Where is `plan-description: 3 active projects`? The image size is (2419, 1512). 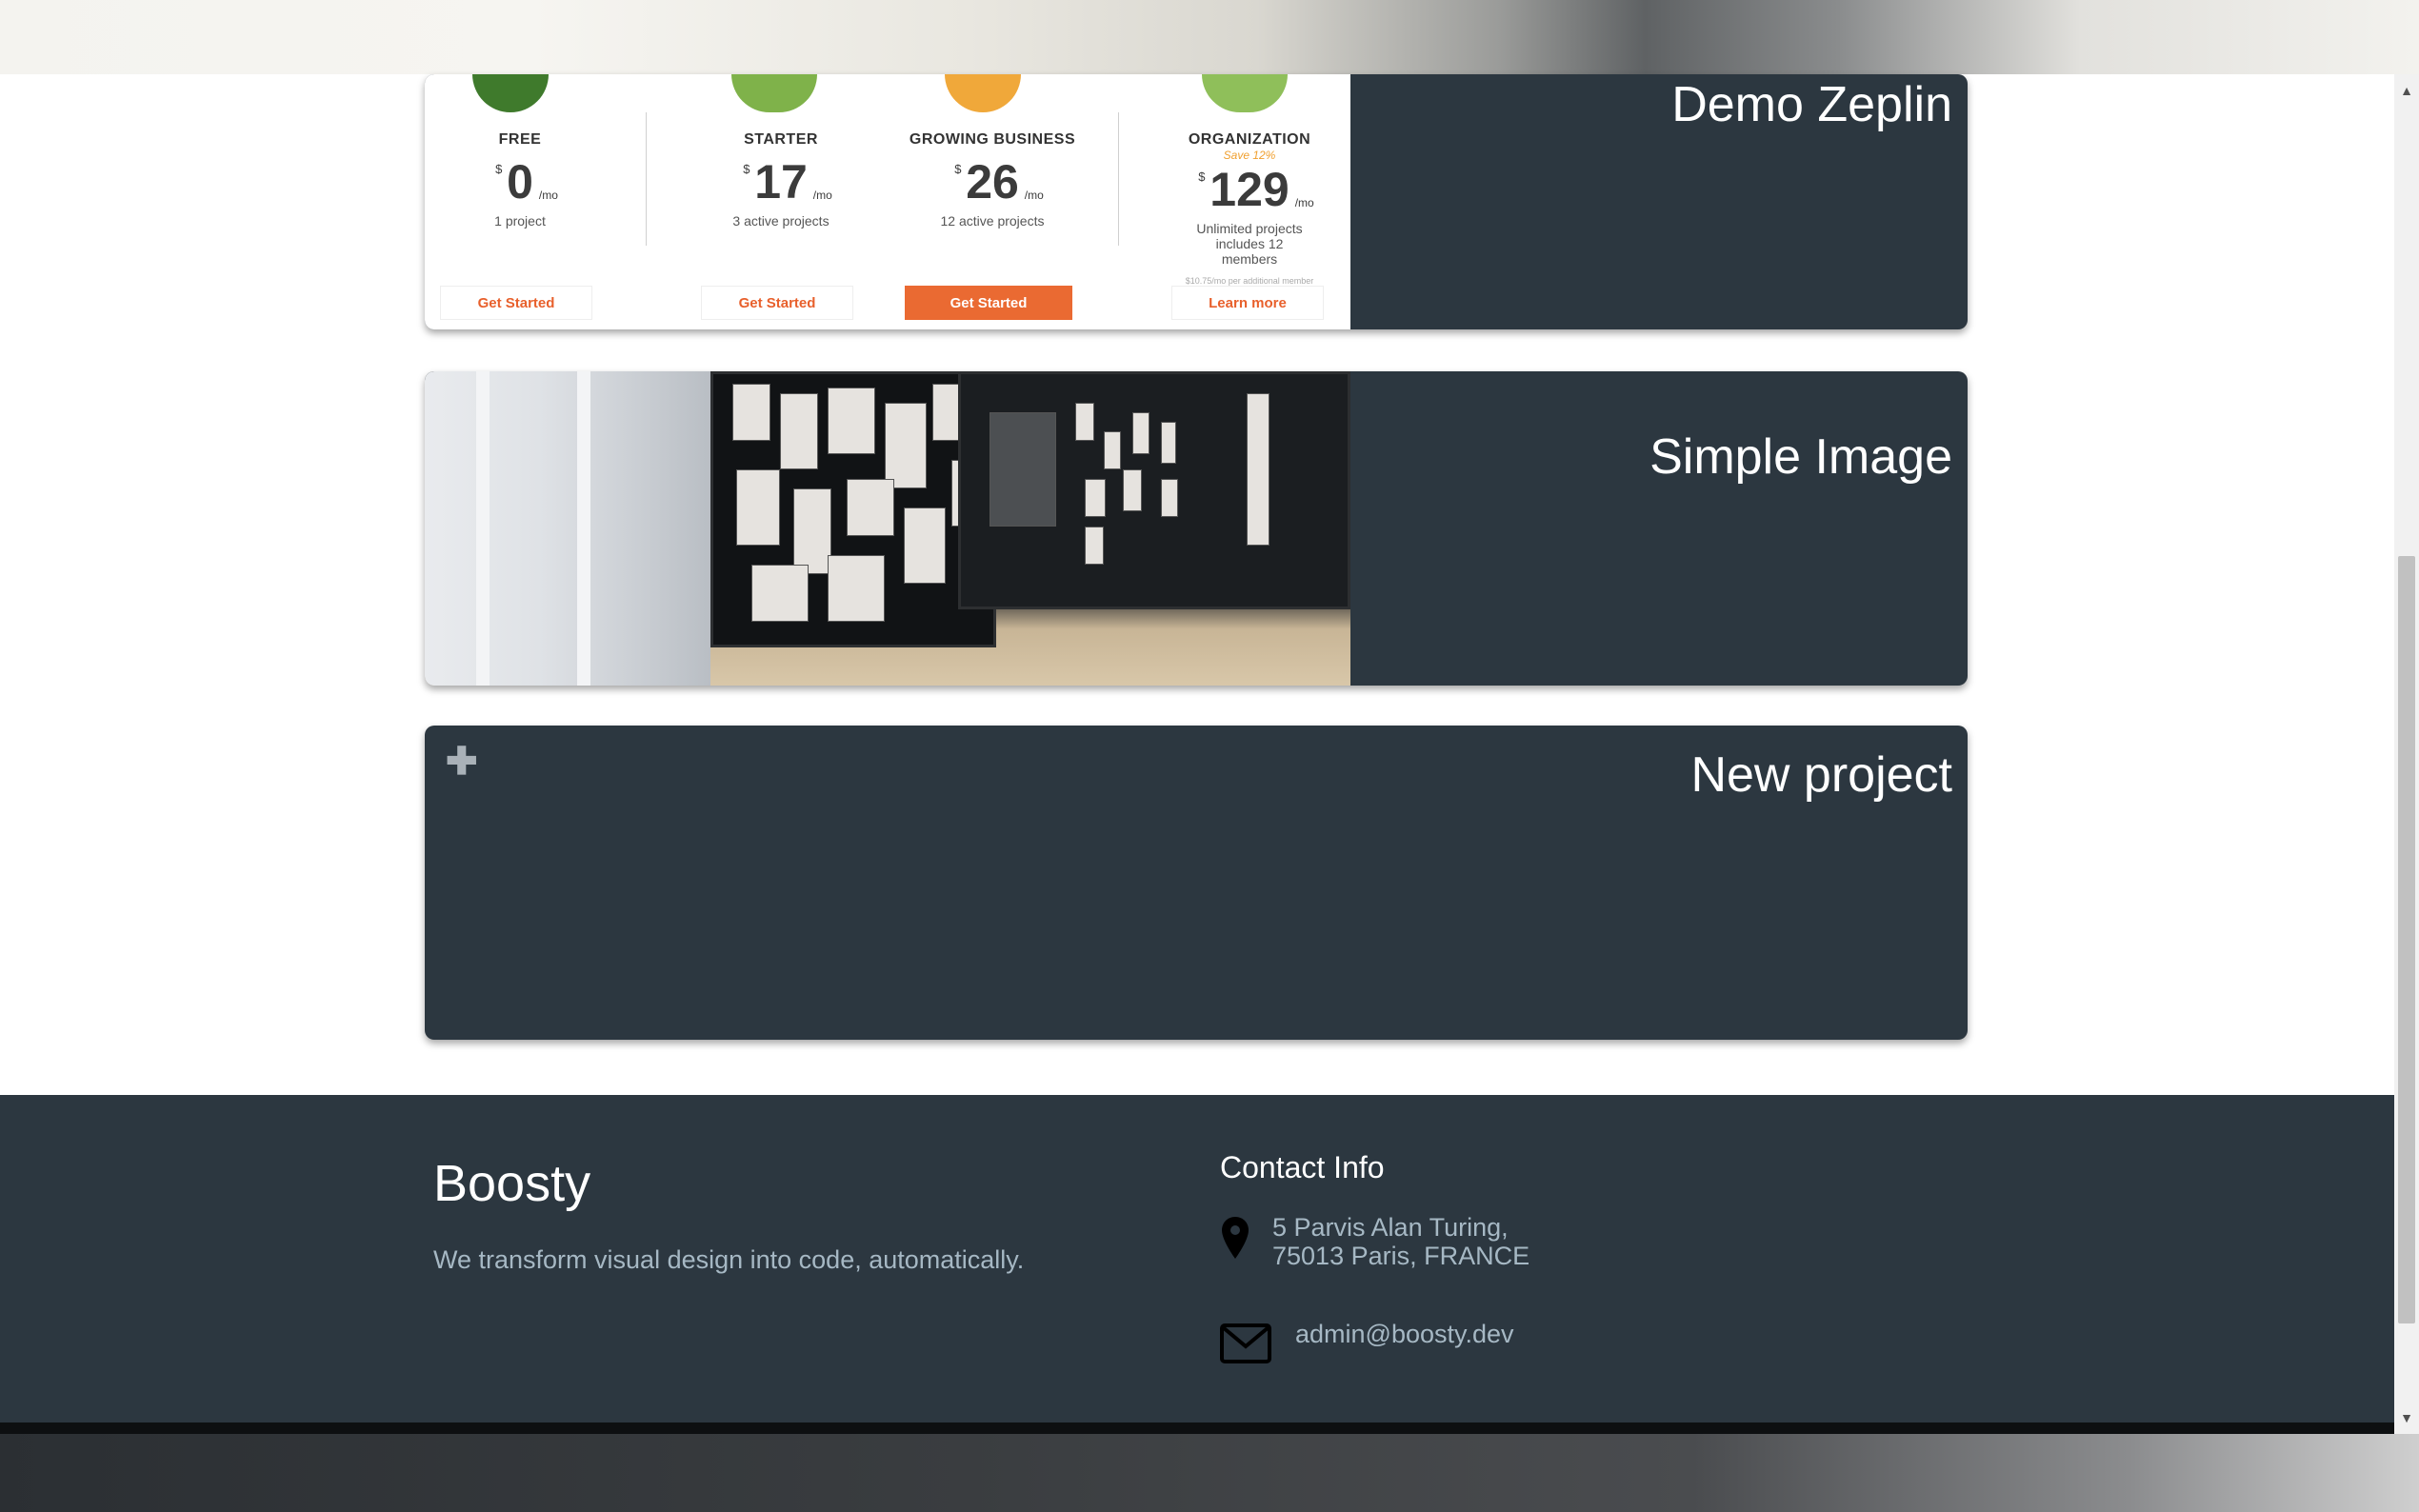
plan-description: 3 active projects is located at coordinates (781, 221).